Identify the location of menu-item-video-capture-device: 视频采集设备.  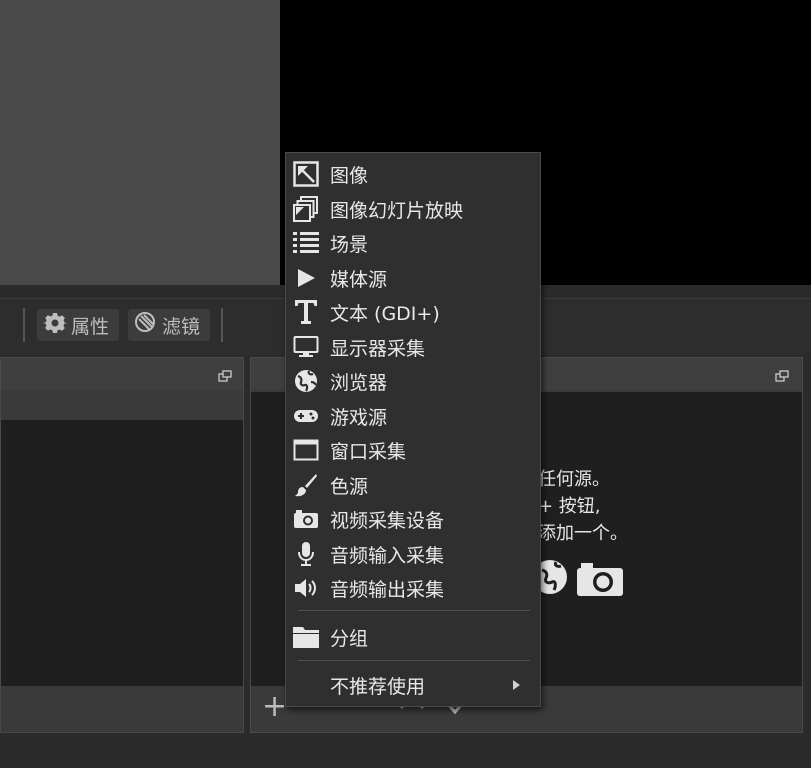
(413, 519).